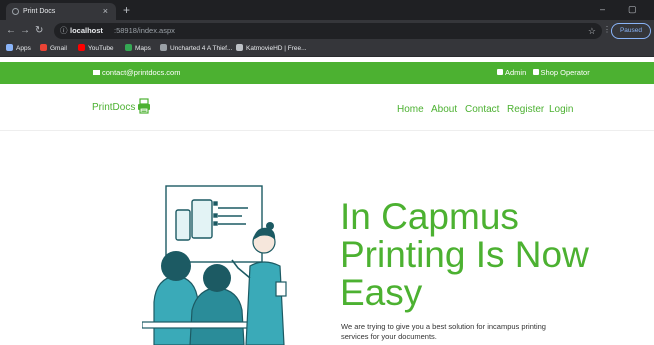  I want to click on browser-tab: Print Docs ×, so click(61, 11).